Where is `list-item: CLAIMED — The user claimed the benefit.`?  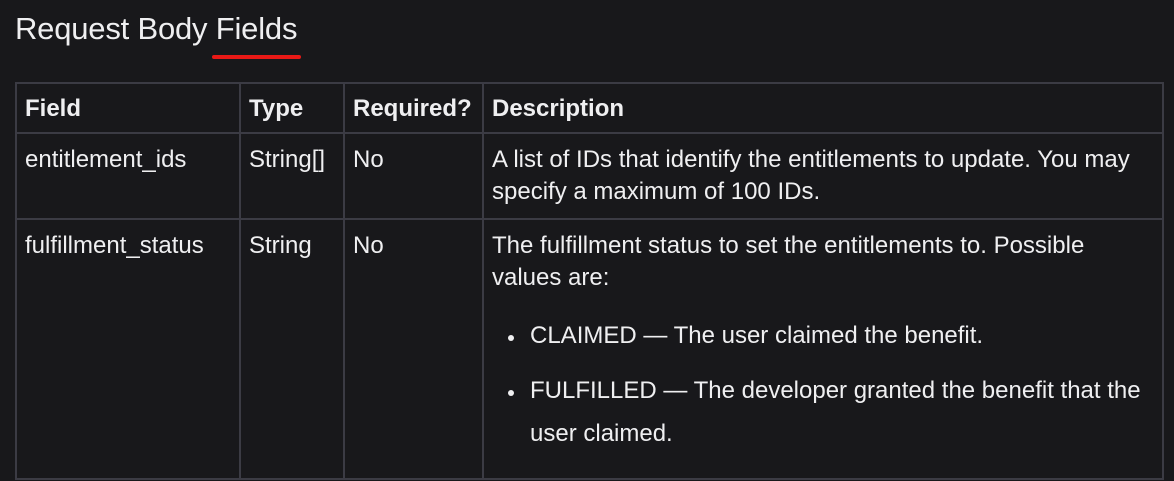 list-item: CLAIMED — The user claimed the benefit. is located at coordinates (840, 335).